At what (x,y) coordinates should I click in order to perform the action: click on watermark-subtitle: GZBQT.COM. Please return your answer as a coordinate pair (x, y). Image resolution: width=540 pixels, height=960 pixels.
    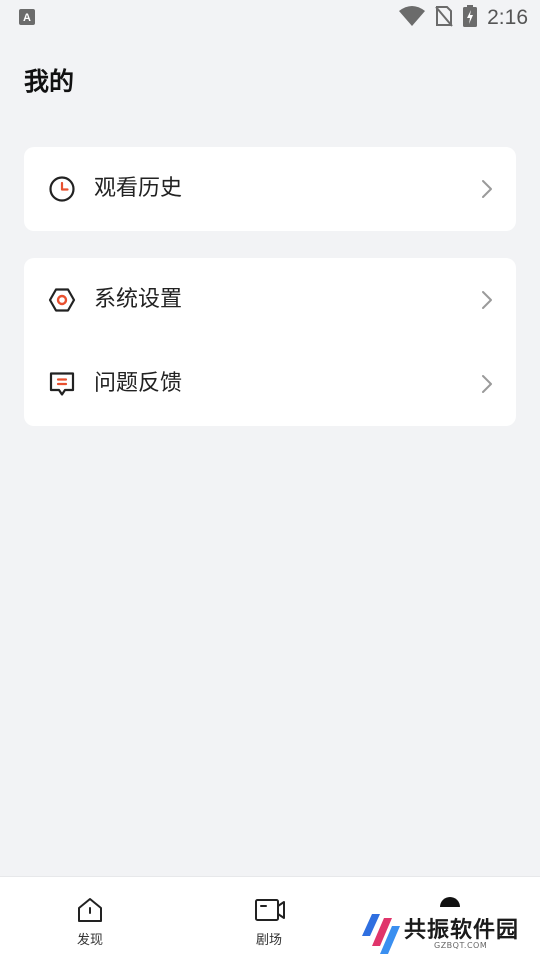
    Looking at the image, I should click on (461, 945).